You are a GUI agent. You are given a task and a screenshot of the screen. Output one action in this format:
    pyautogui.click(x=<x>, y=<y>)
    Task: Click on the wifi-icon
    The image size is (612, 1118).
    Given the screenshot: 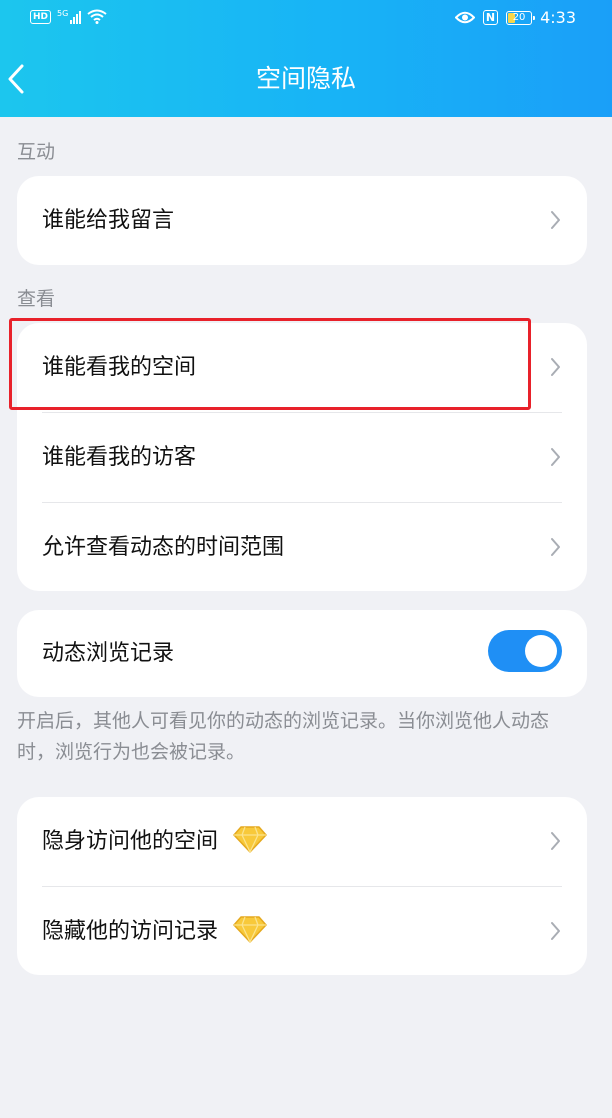 What is the action you would take?
    pyautogui.click(x=97, y=16)
    